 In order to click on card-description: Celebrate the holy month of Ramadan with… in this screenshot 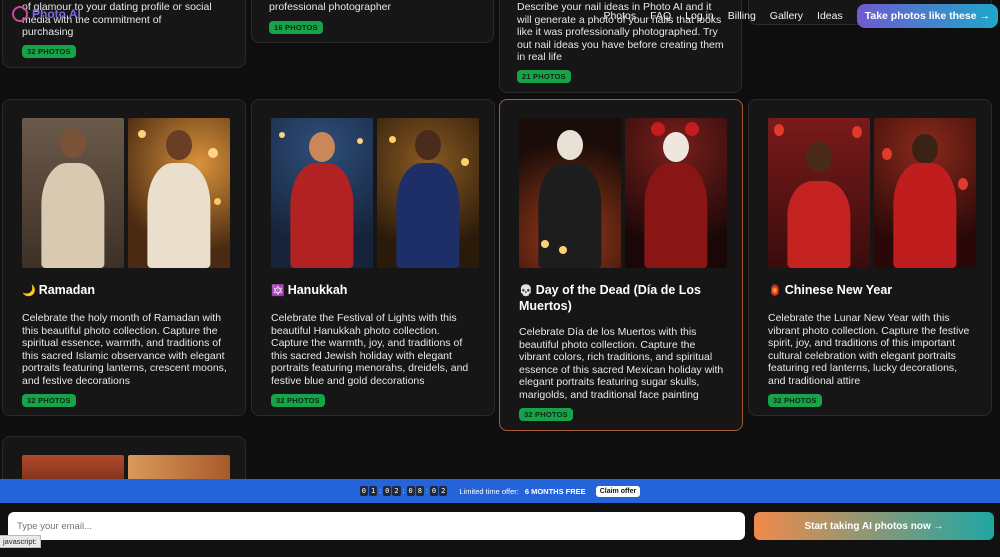, I will do `click(124, 349)`.